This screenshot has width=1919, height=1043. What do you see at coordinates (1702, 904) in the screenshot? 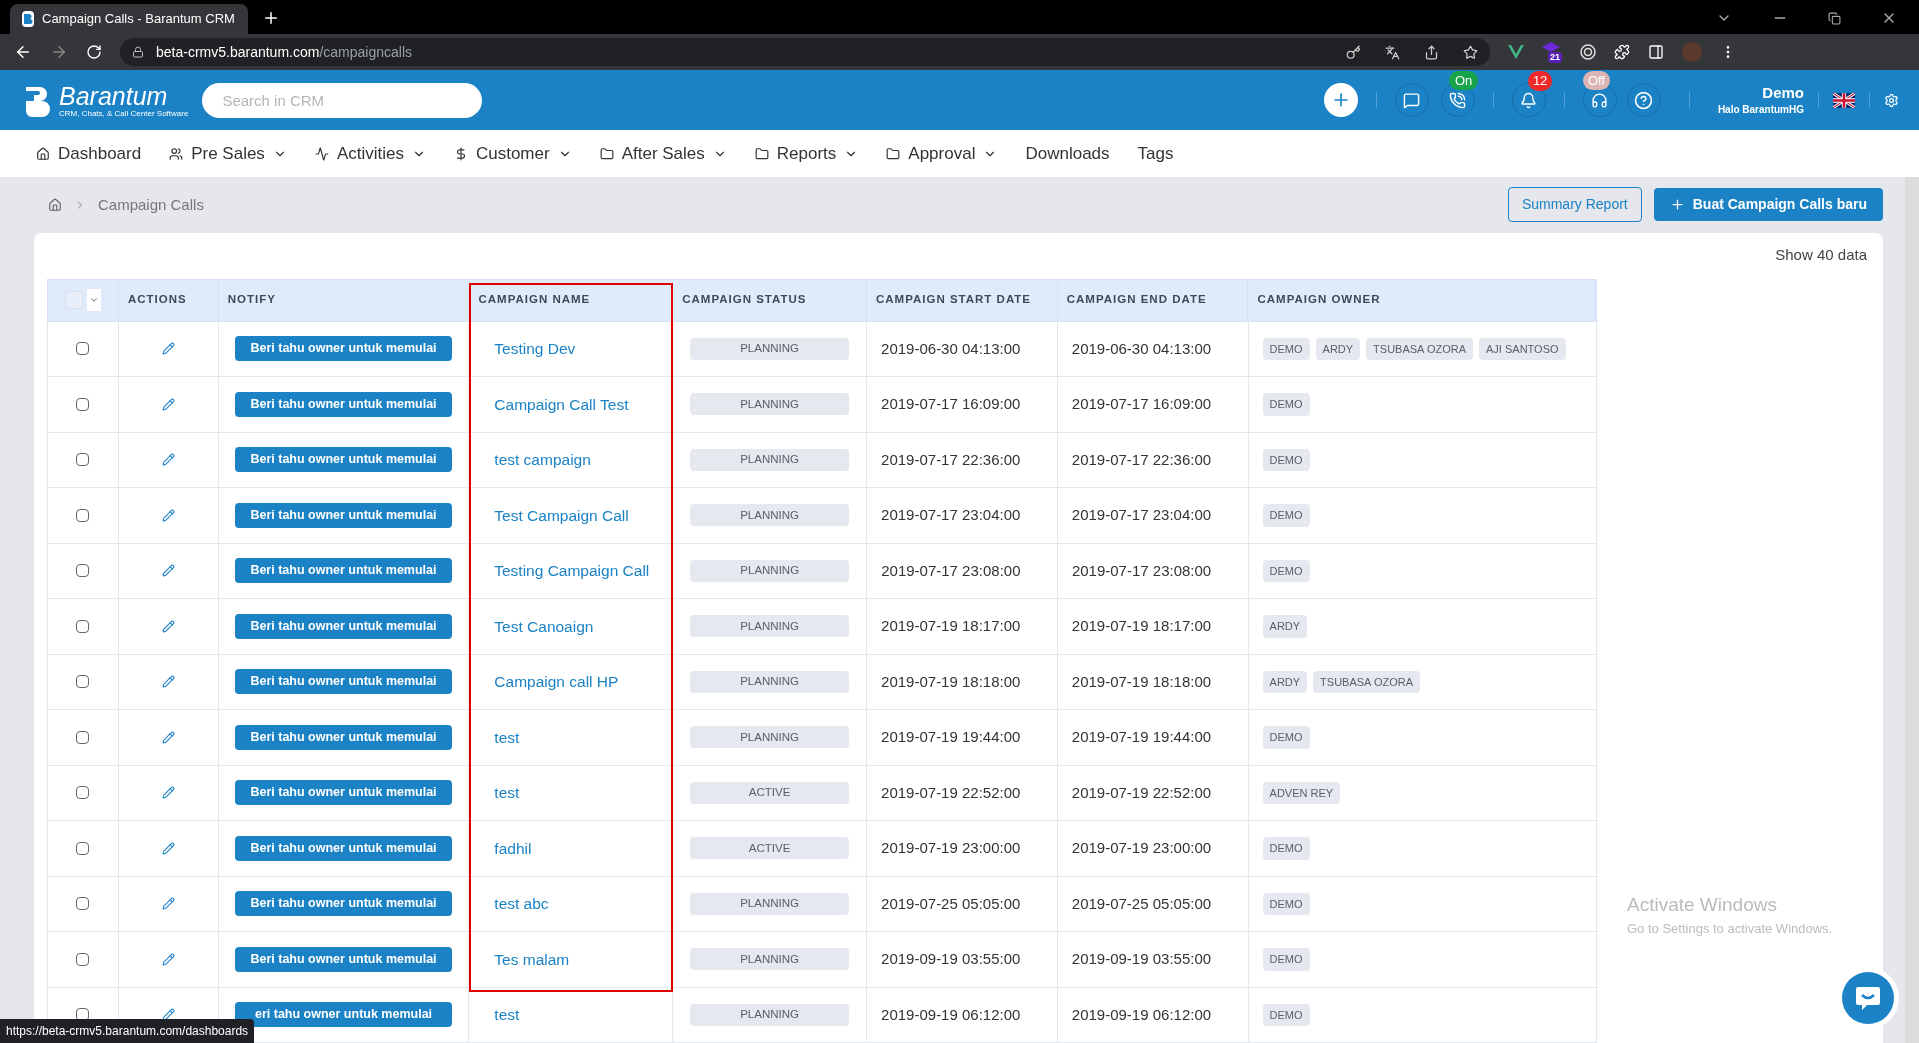
I see `activation-notice-title: Activate Windows` at bounding box center [1702, 904].